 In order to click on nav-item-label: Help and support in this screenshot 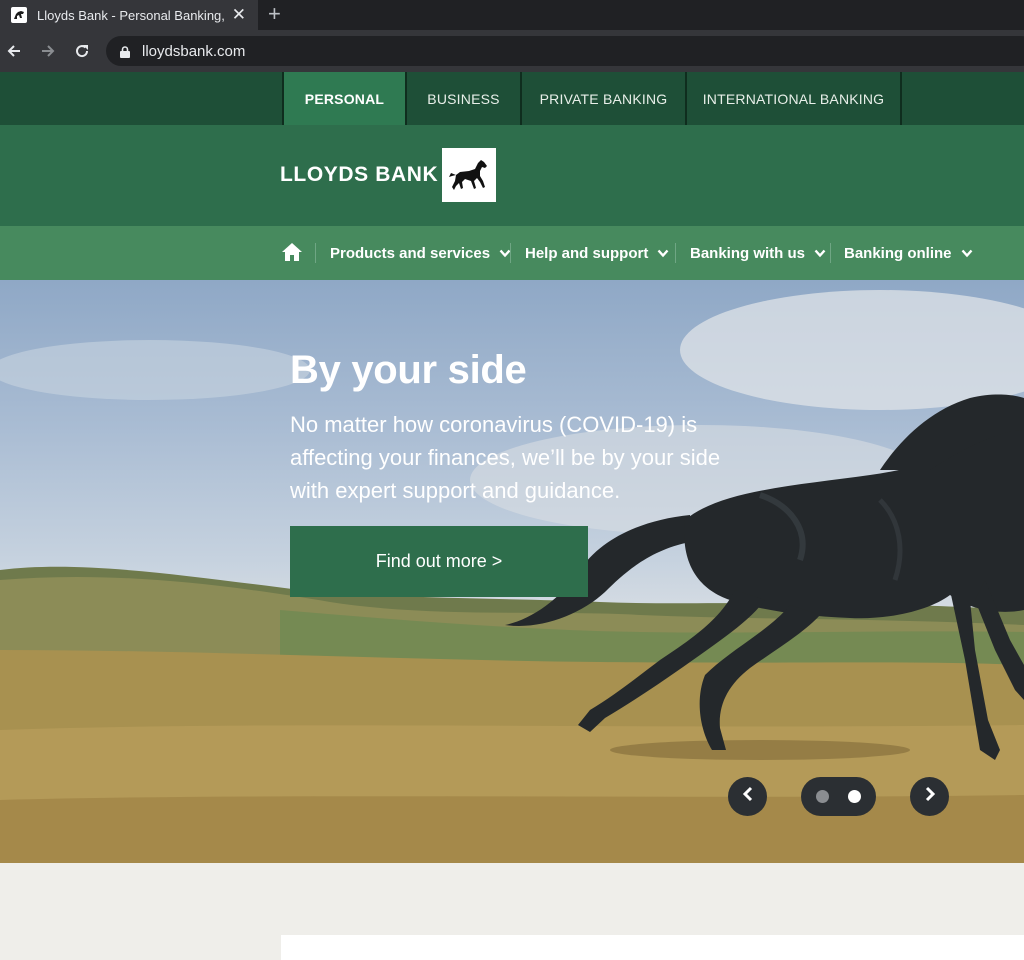, I will do `click(587, 253)`.